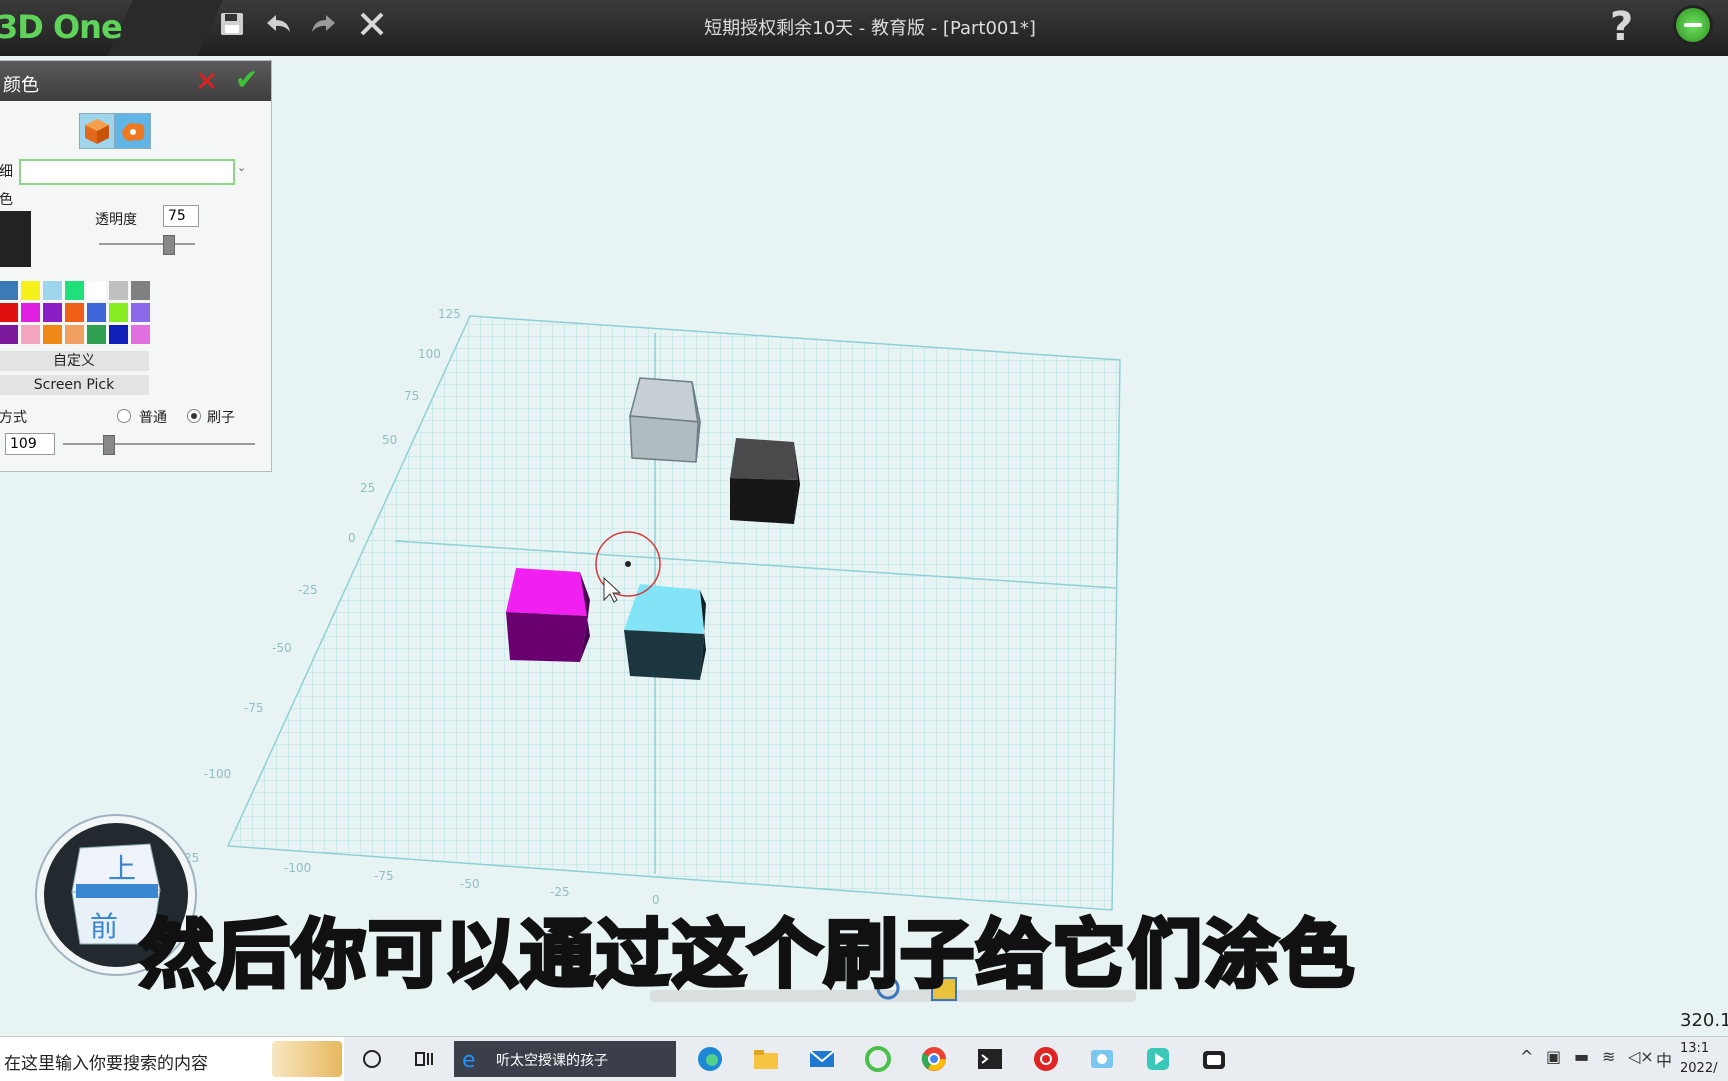  What do you see at coordinates (1693, 25) in the screenshot?
I see `minimize-icon` at bounding box center [1693, 25].